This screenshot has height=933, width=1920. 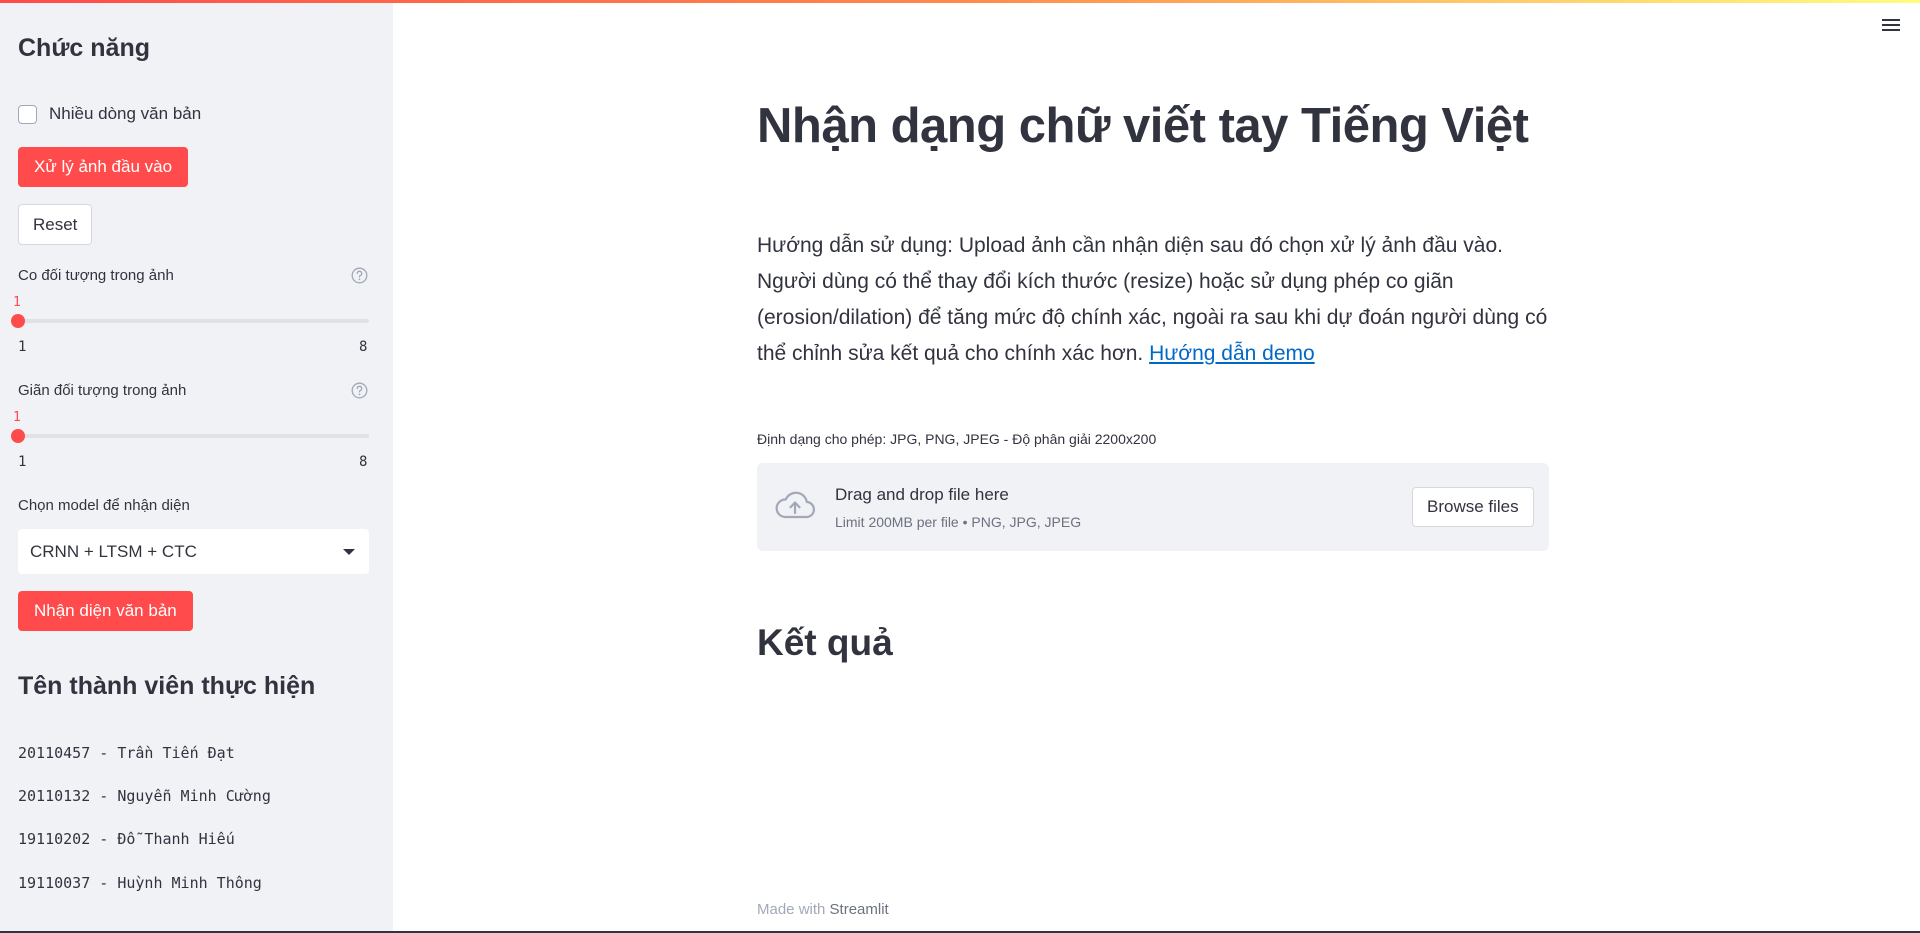 I want to click on browse-files-button: Browse files, so click(x=1473, y=507).